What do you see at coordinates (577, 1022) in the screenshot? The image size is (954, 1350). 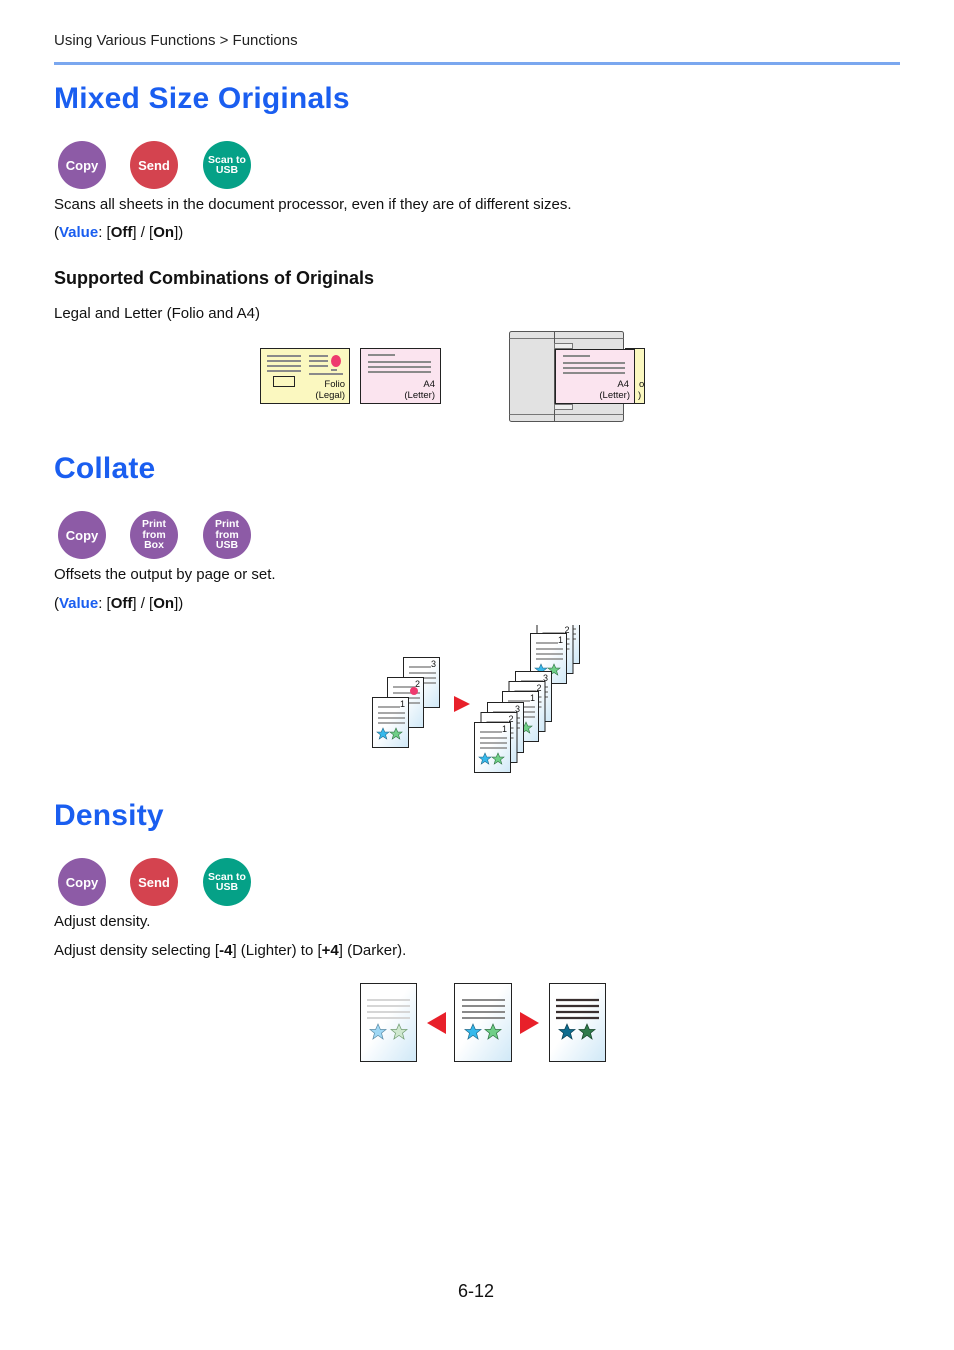 I see `density-page-darker` at bounding box center [577, 1022].